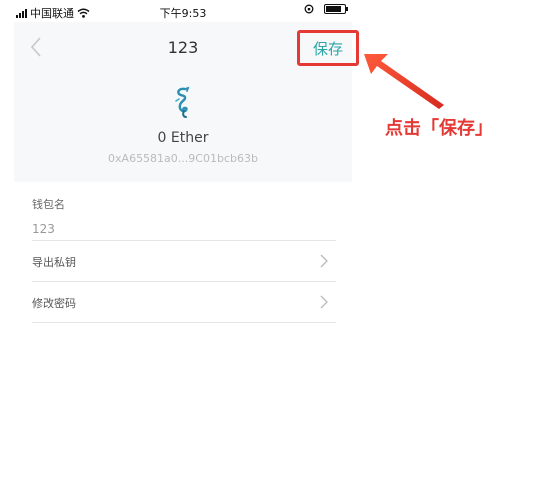 This screenshot has height=484, width=558. I want to click on status-time: 下午9:53, so click(183, 13).